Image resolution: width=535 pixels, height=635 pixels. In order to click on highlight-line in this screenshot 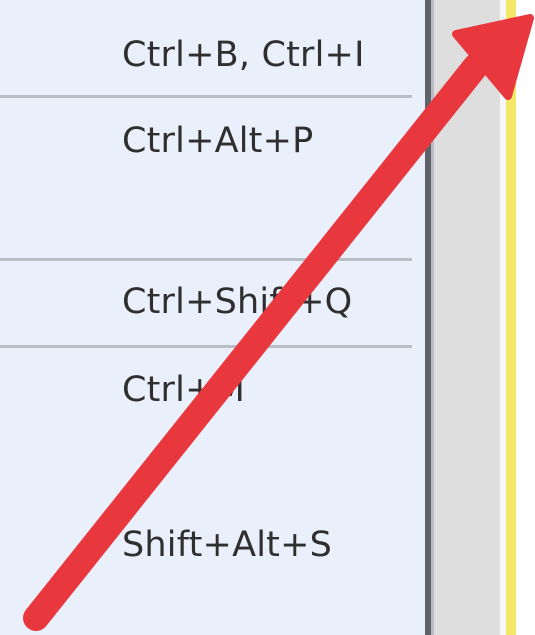, I will do `click(511, 317)`.